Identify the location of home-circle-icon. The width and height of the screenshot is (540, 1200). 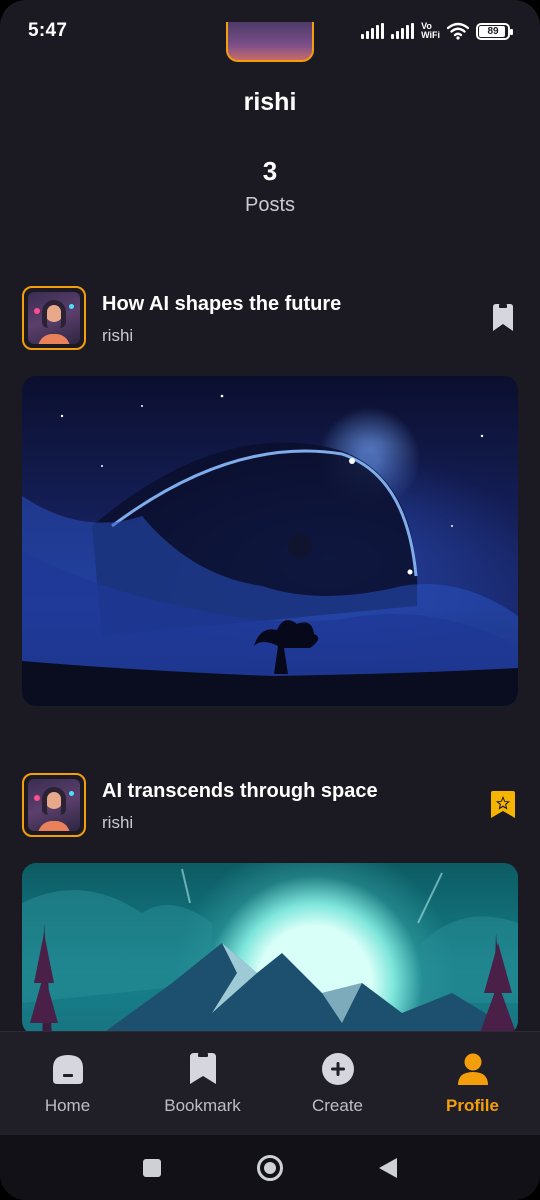
(270, 1168).